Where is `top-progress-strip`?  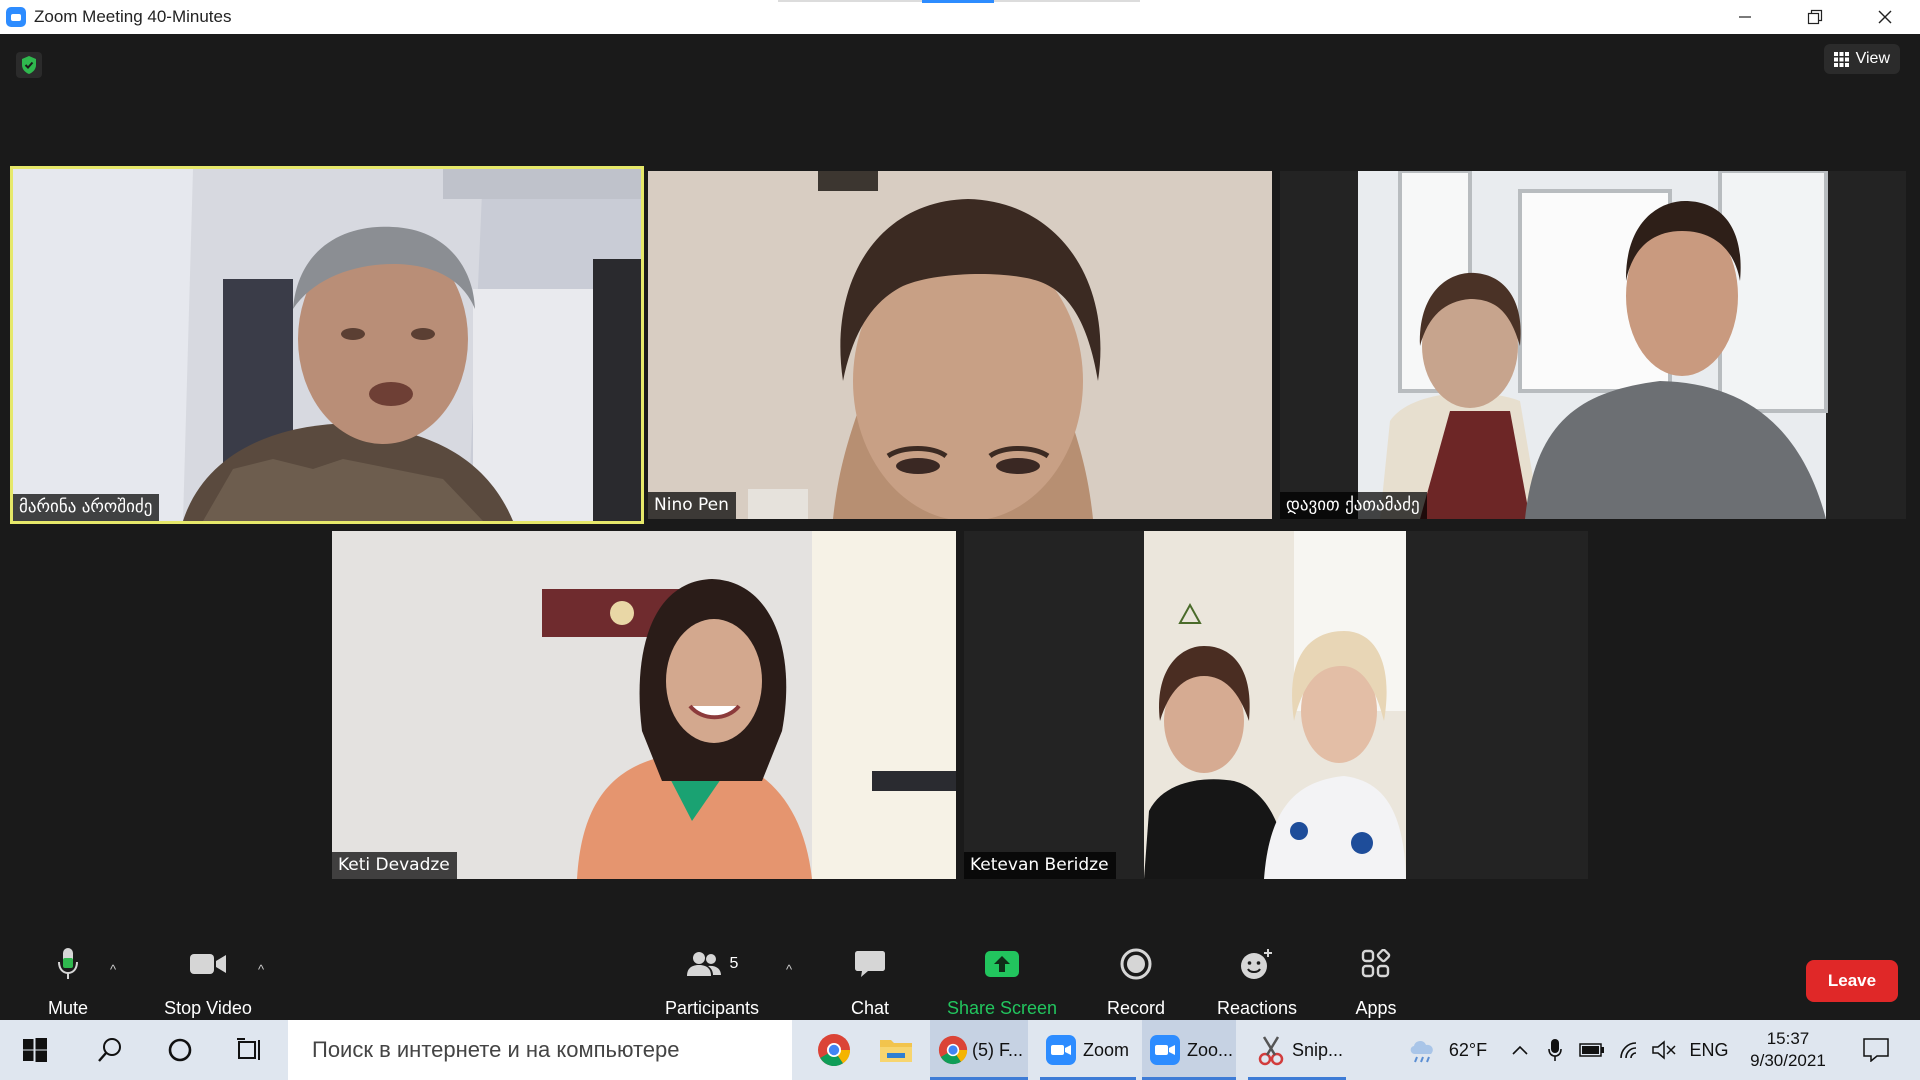 top-progress-strip is located at coordinates (959, 1).